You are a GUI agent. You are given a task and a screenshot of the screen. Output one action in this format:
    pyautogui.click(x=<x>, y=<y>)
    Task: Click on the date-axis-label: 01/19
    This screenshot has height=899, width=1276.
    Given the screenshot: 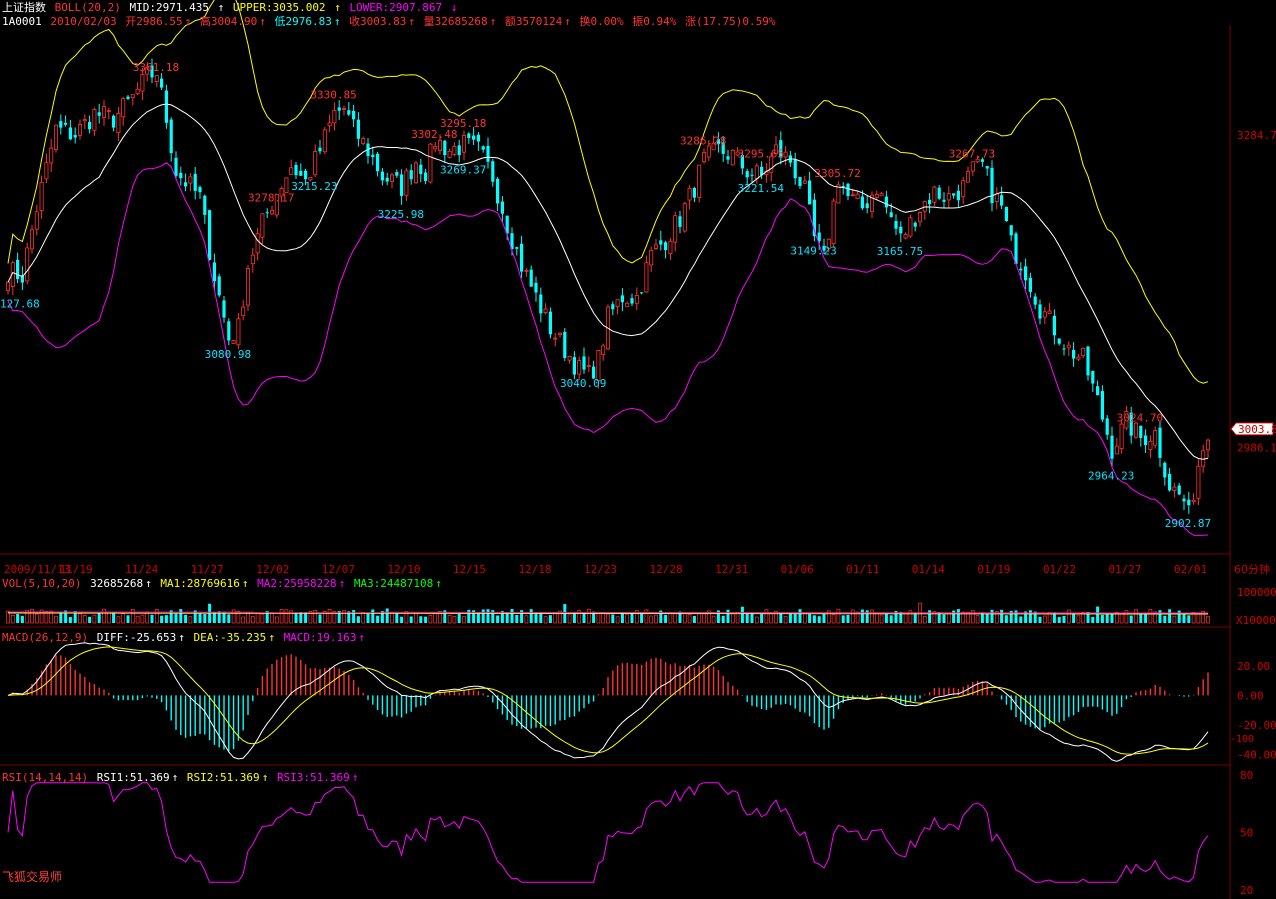 What is the action you would take?
    pyautogui.click(x=993, y=569)
    